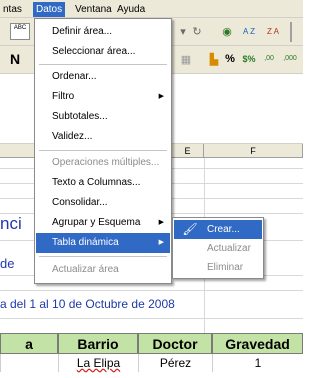 The width and height of the screenshot is (320, 378). What do you see at coordinates (249, 59) in the screenshot?
I see `number-format-button: $%` at bounding box center [249, 59].